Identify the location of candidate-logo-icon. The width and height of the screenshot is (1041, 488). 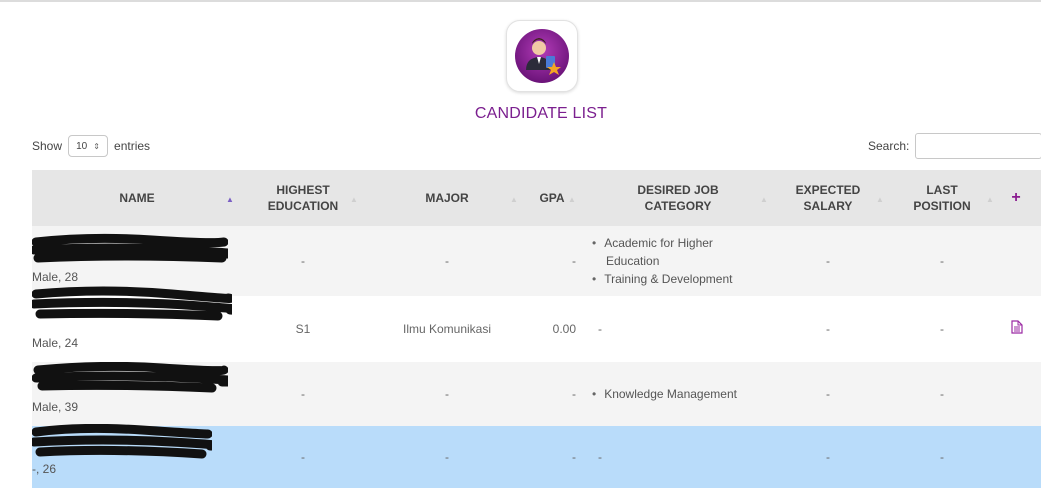
(542, 56).